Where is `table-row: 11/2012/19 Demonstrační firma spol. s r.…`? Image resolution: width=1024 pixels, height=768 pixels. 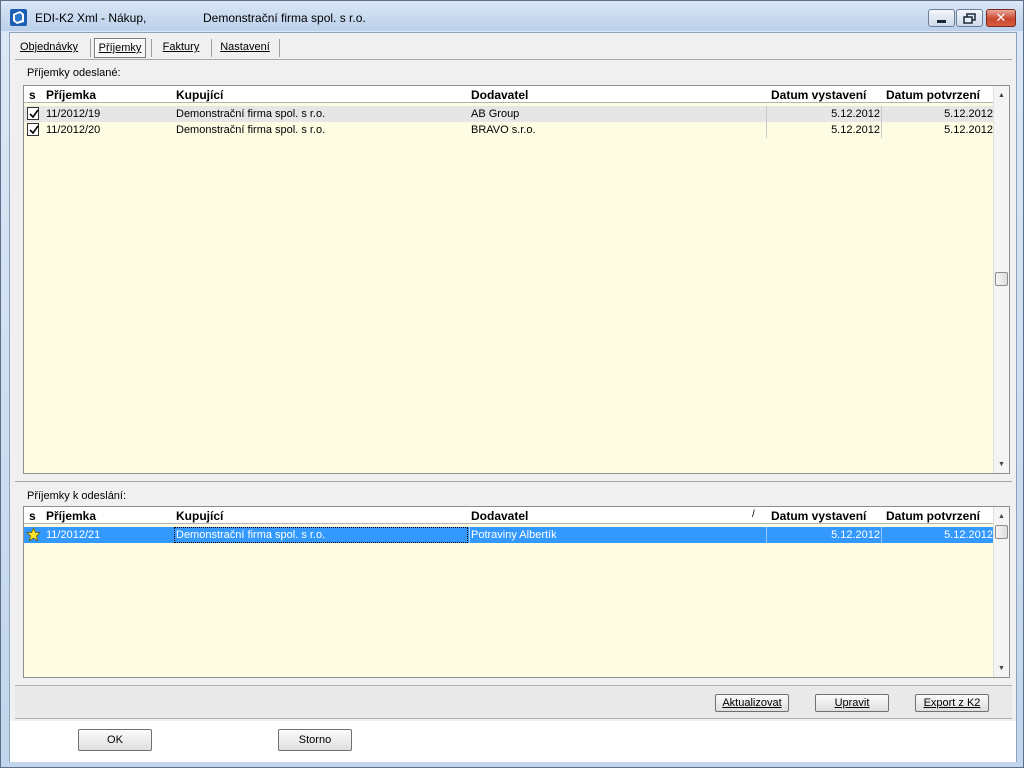
table-row: 11/2012/19 Demonstrační firma spol. s r.… is located at coordinates (509, 114).